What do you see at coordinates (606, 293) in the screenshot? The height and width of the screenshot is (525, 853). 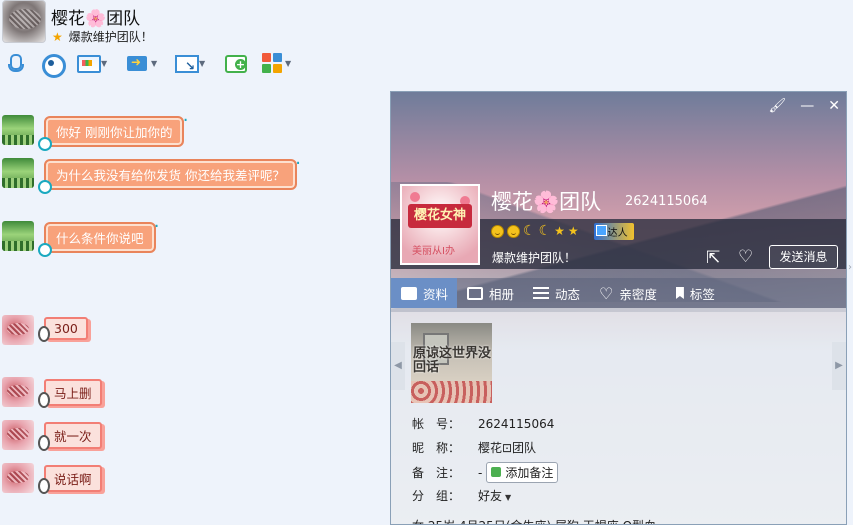 I see `heart-outline-icon: ♡` at bounding box center [606, 293].